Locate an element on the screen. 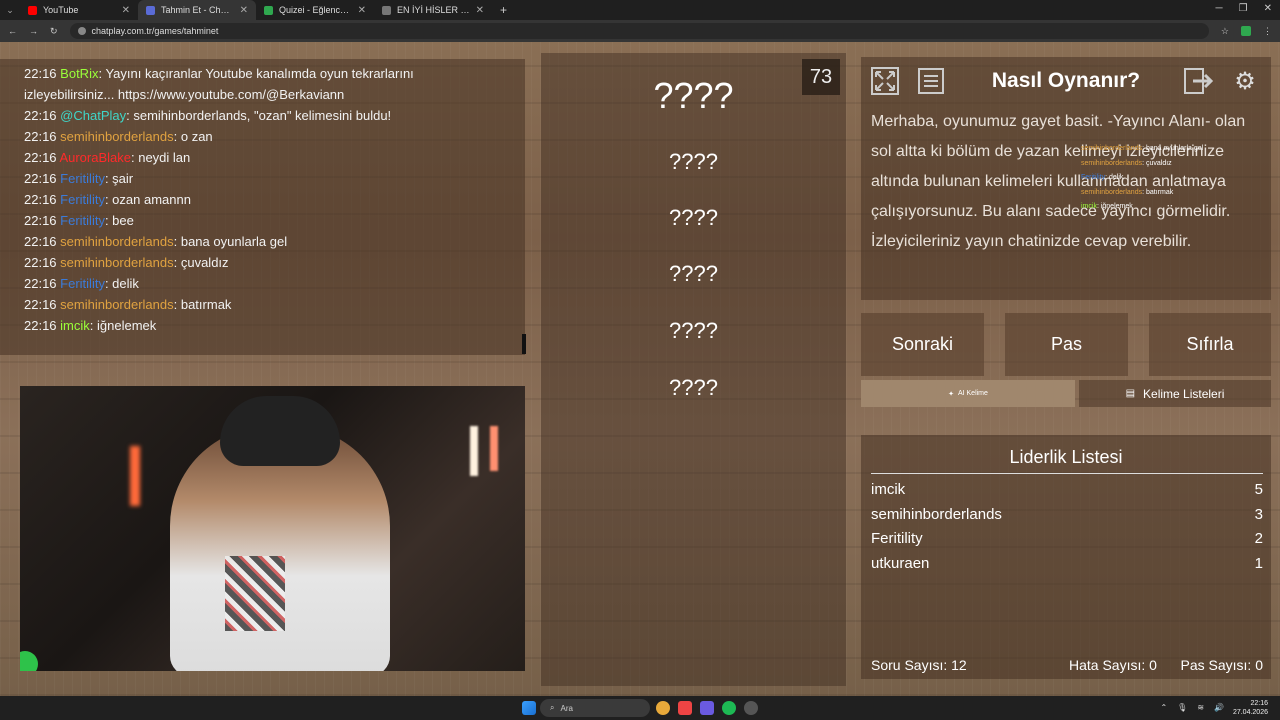 This screenshot has width=1280, height=720. word-lists-button: ▤ Kelime Listeleri is located at coordinates (1175, 393).